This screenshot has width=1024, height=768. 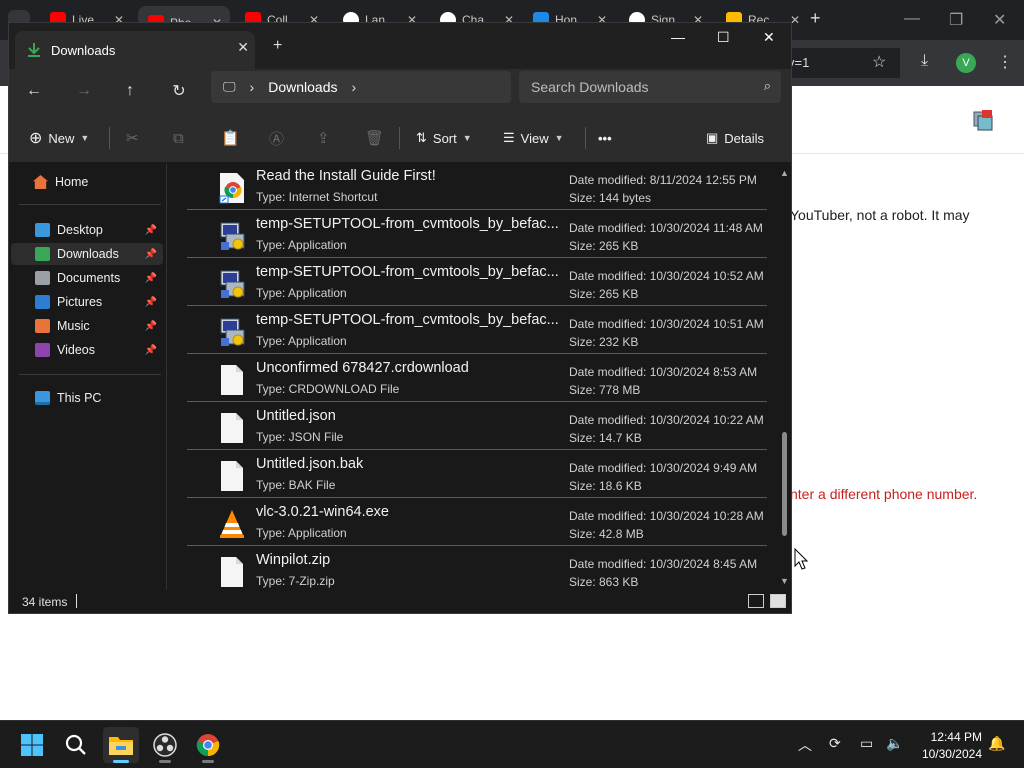 I want to click on sidebar-item-pictures: Pictures 📌, so click(x=87, y=302).